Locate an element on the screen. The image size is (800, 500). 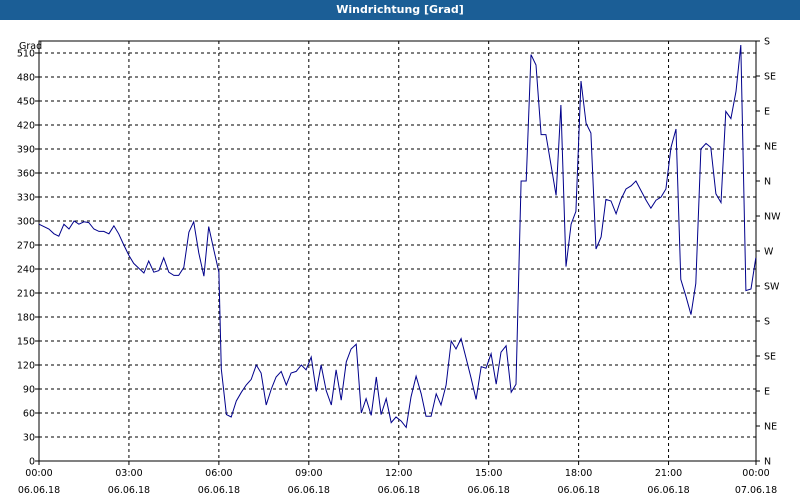
y-tick-label: 30 is located at coordinates (29, 438).